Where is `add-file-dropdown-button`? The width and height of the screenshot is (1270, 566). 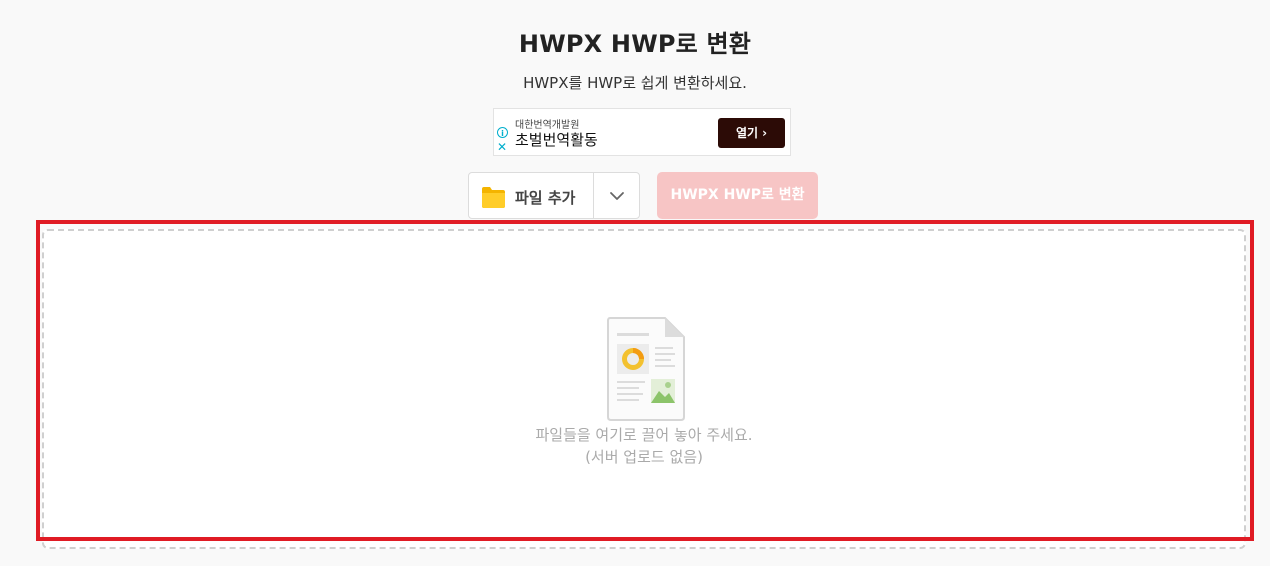
add-file-dropdown-button is located at coordinates (616, 195).